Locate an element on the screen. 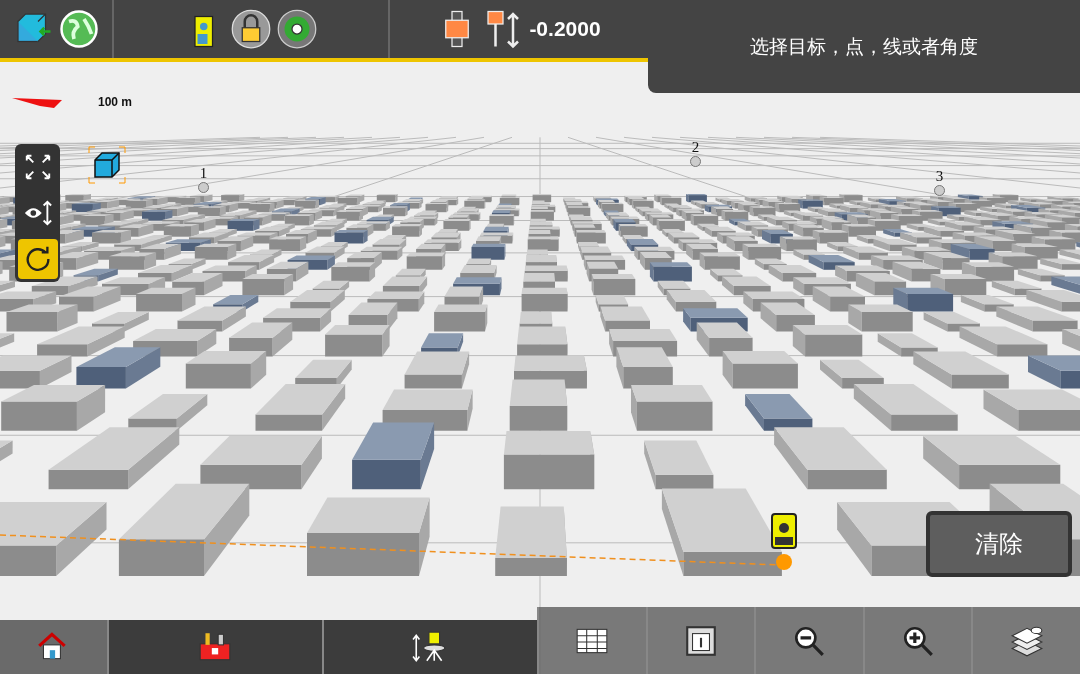  target-height-value: -0.2000 is located at coordinates (565, 29).